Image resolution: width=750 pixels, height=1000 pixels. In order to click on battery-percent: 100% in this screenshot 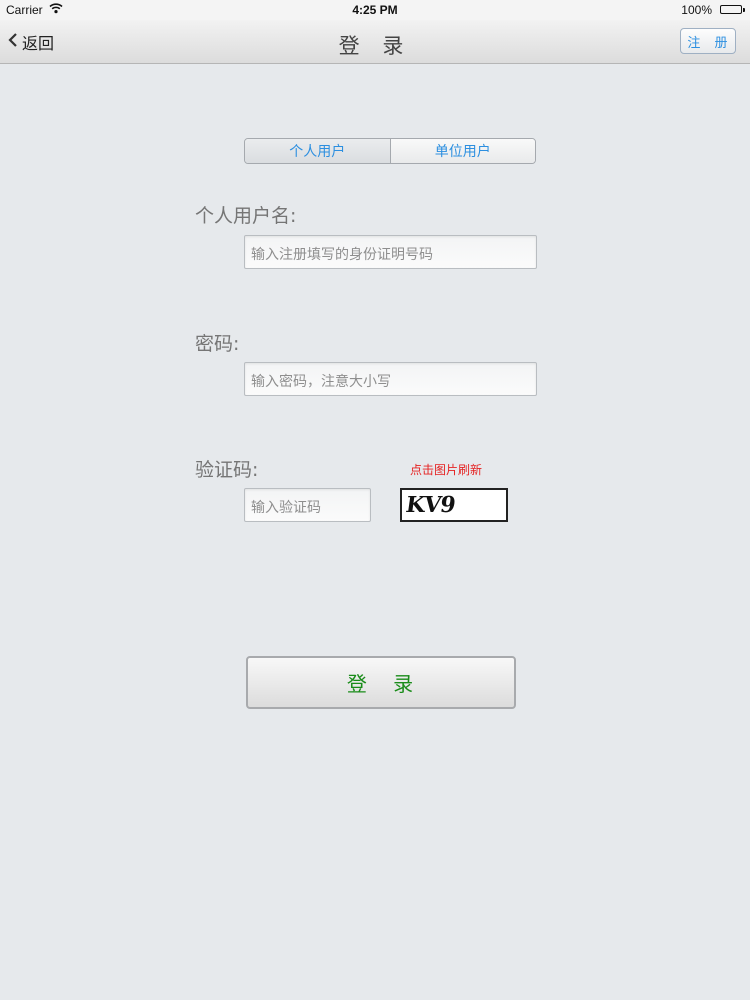, I will do `click(696, 10)`.